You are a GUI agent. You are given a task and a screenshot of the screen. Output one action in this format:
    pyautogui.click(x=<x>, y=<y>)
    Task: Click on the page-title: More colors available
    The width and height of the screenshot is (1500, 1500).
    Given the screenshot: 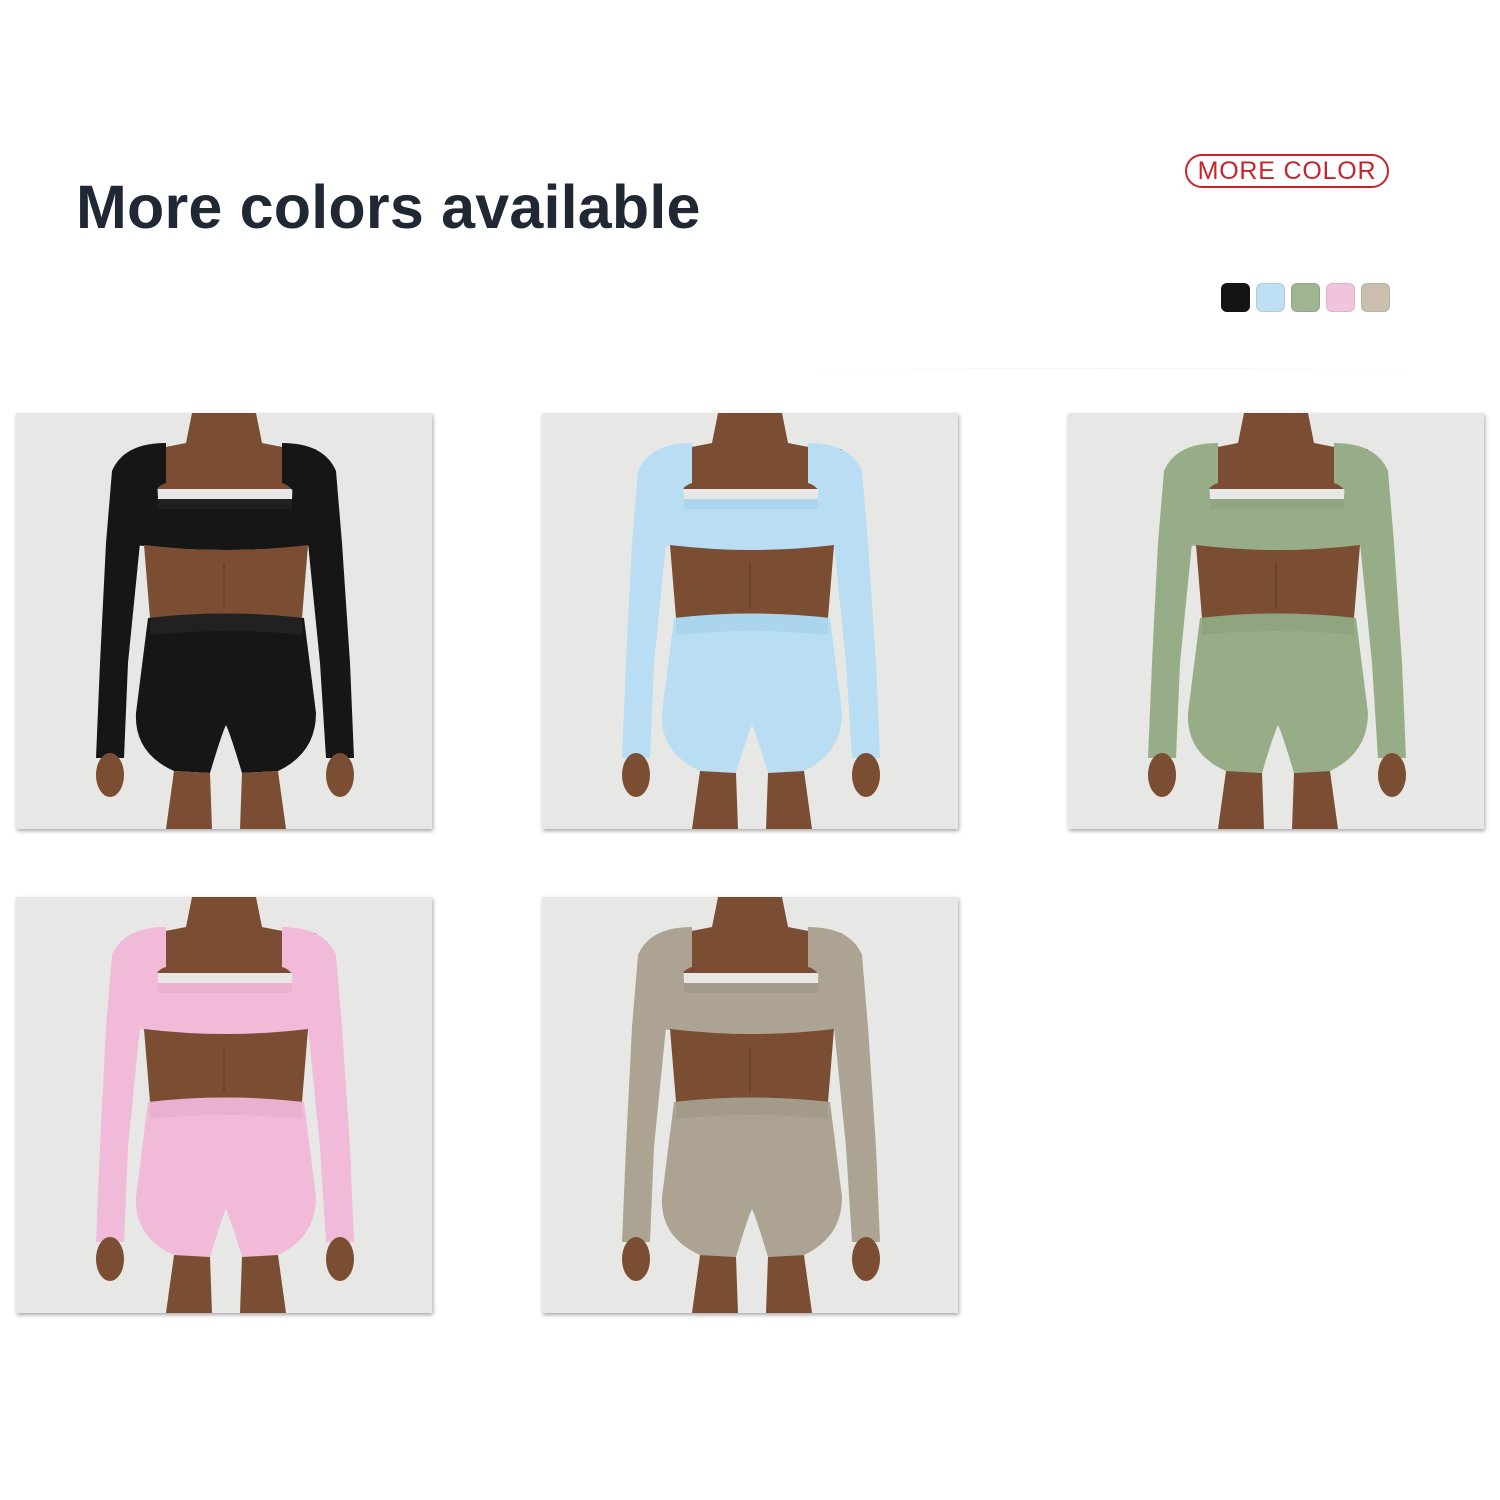 What is the action you would take?
    pyautogui.click(x=388, y=207)
    